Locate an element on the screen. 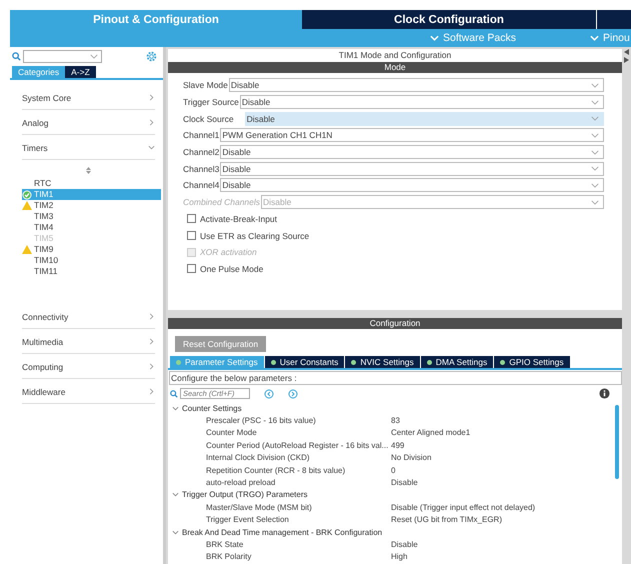 This screenshot has width=631, height=564. field-label: Combined Channels is located at coordinates (221, 202).